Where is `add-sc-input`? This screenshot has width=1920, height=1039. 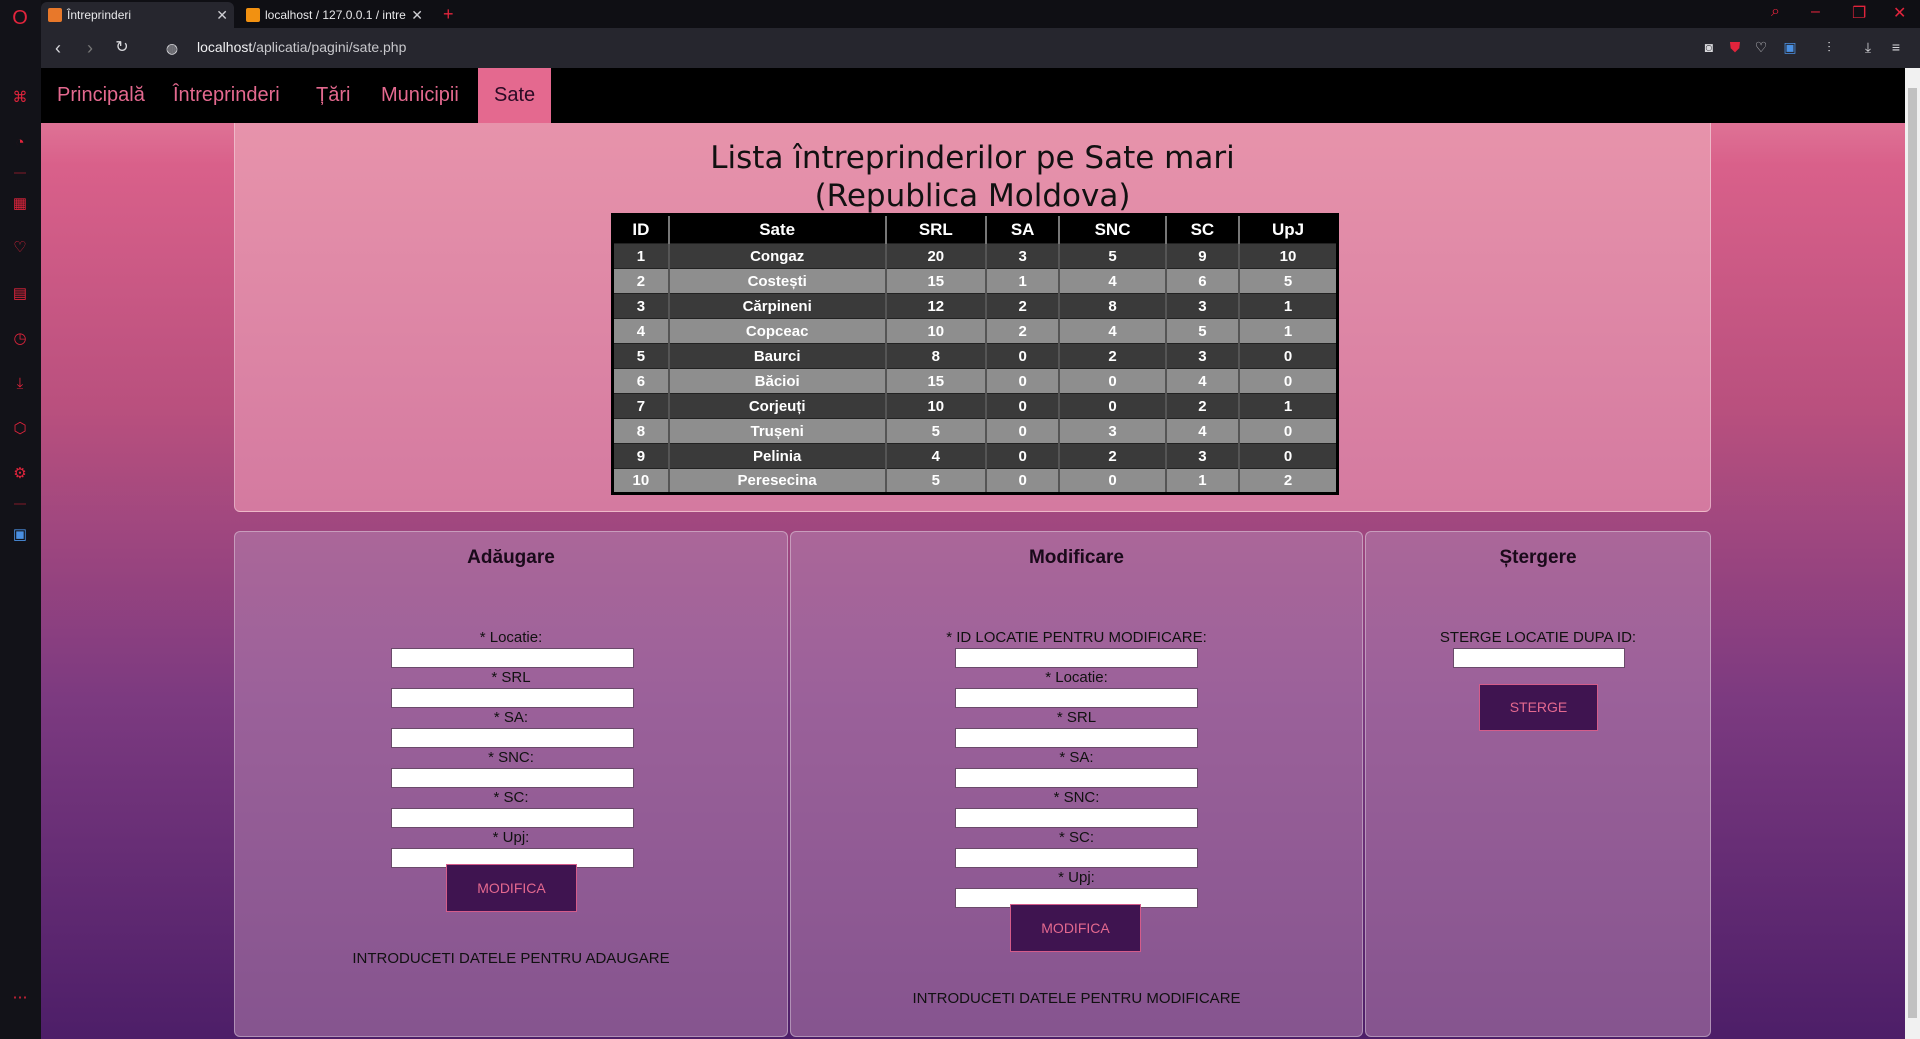 add-sc-input is located at coordinates (512, 818).